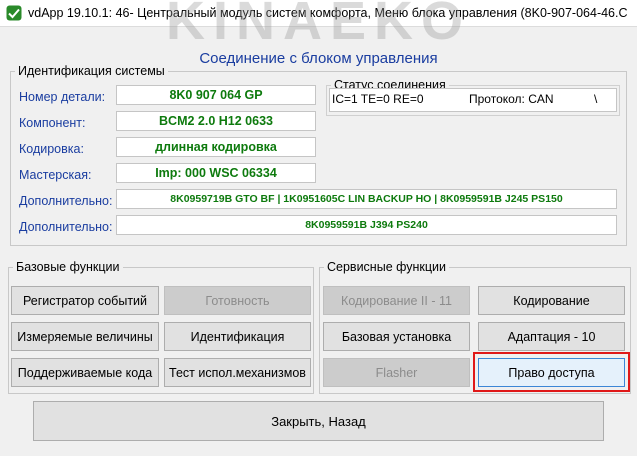  What do you see at coordinates (551, 336) in the screenshot?
I see `adaptation-button: Адаптация - 10` at bounding box center [551, 336].